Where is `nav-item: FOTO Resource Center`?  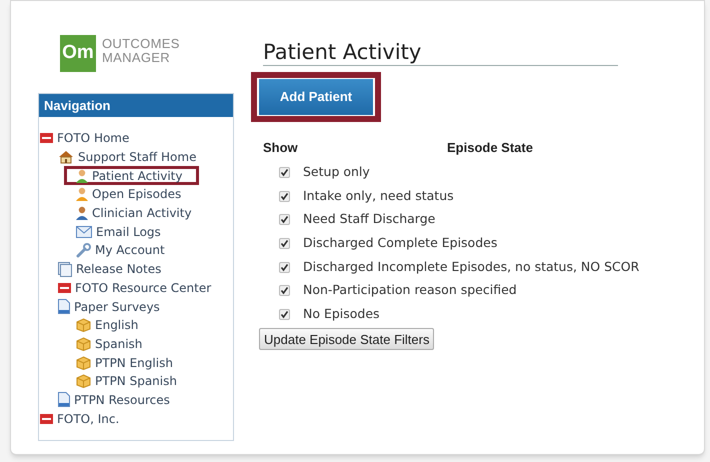
nav-item: FOTO Resource Center is located at coordinates (135, 287).